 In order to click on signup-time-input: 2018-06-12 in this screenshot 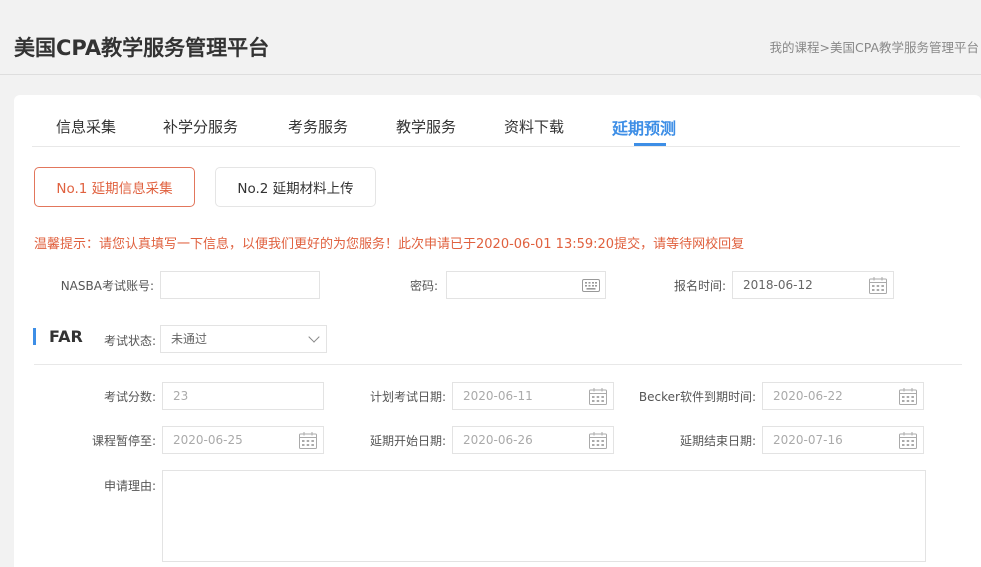, I will do `click(813, 285)`.